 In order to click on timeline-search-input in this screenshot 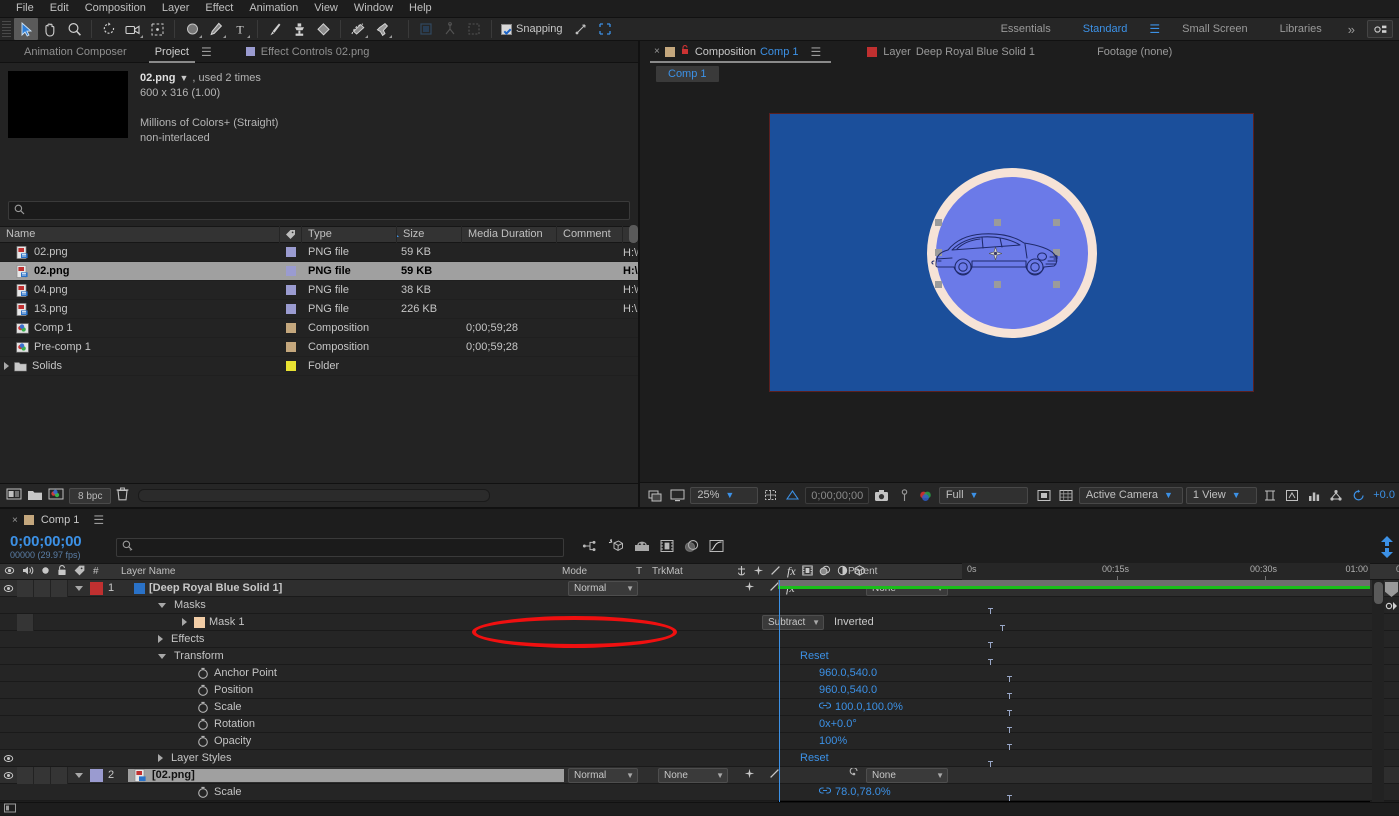, I will do `click(345, 547)`.